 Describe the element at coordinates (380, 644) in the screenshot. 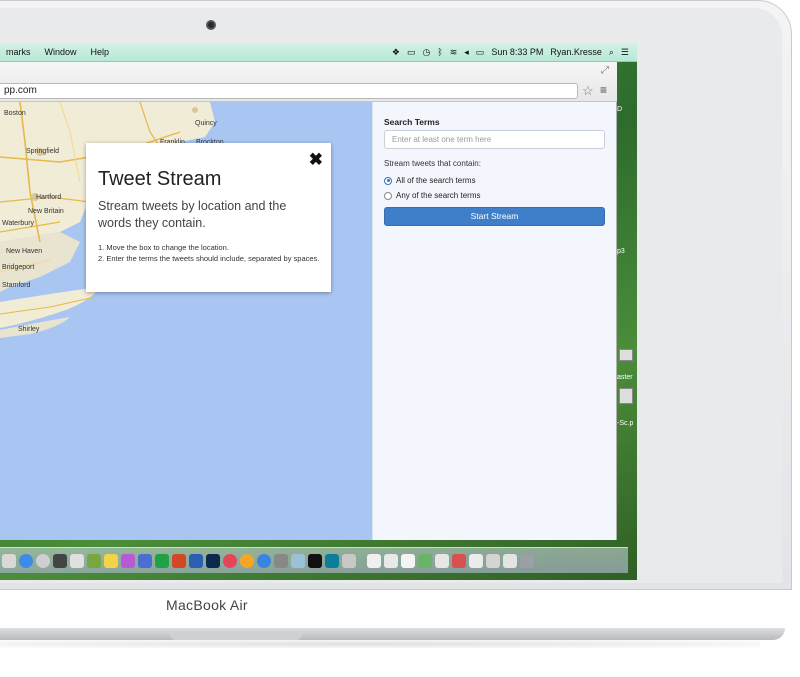

I see `laptop-shadow` at that location.